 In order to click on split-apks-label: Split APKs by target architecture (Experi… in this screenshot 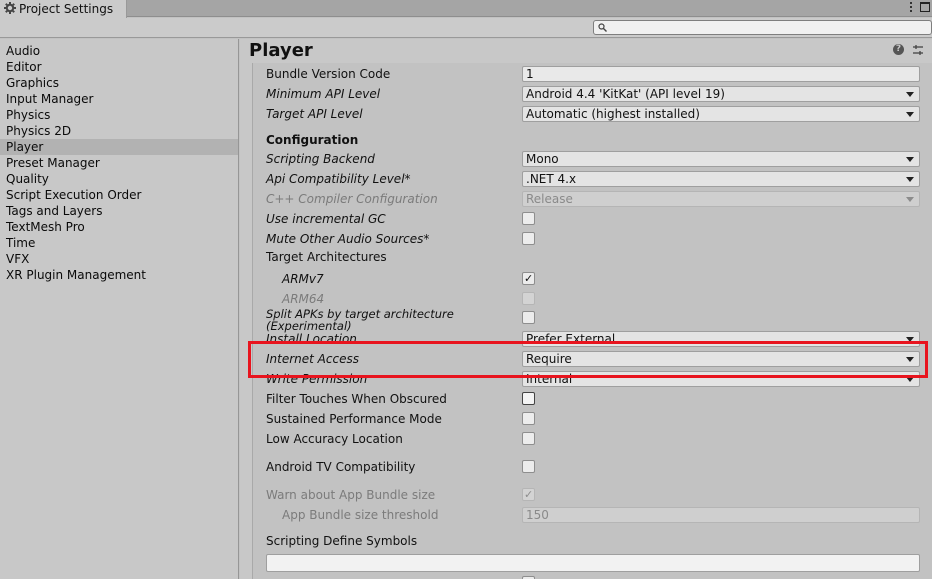, I will do `click(360, 320)`.